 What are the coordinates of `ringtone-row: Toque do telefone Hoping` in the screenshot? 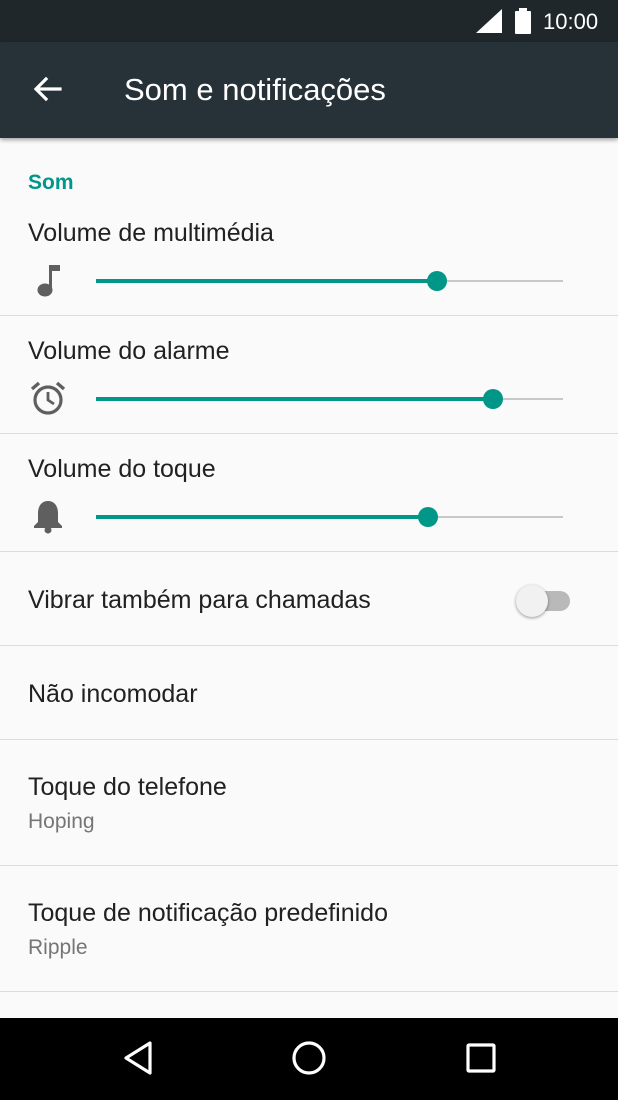 It's located at (309, 803).